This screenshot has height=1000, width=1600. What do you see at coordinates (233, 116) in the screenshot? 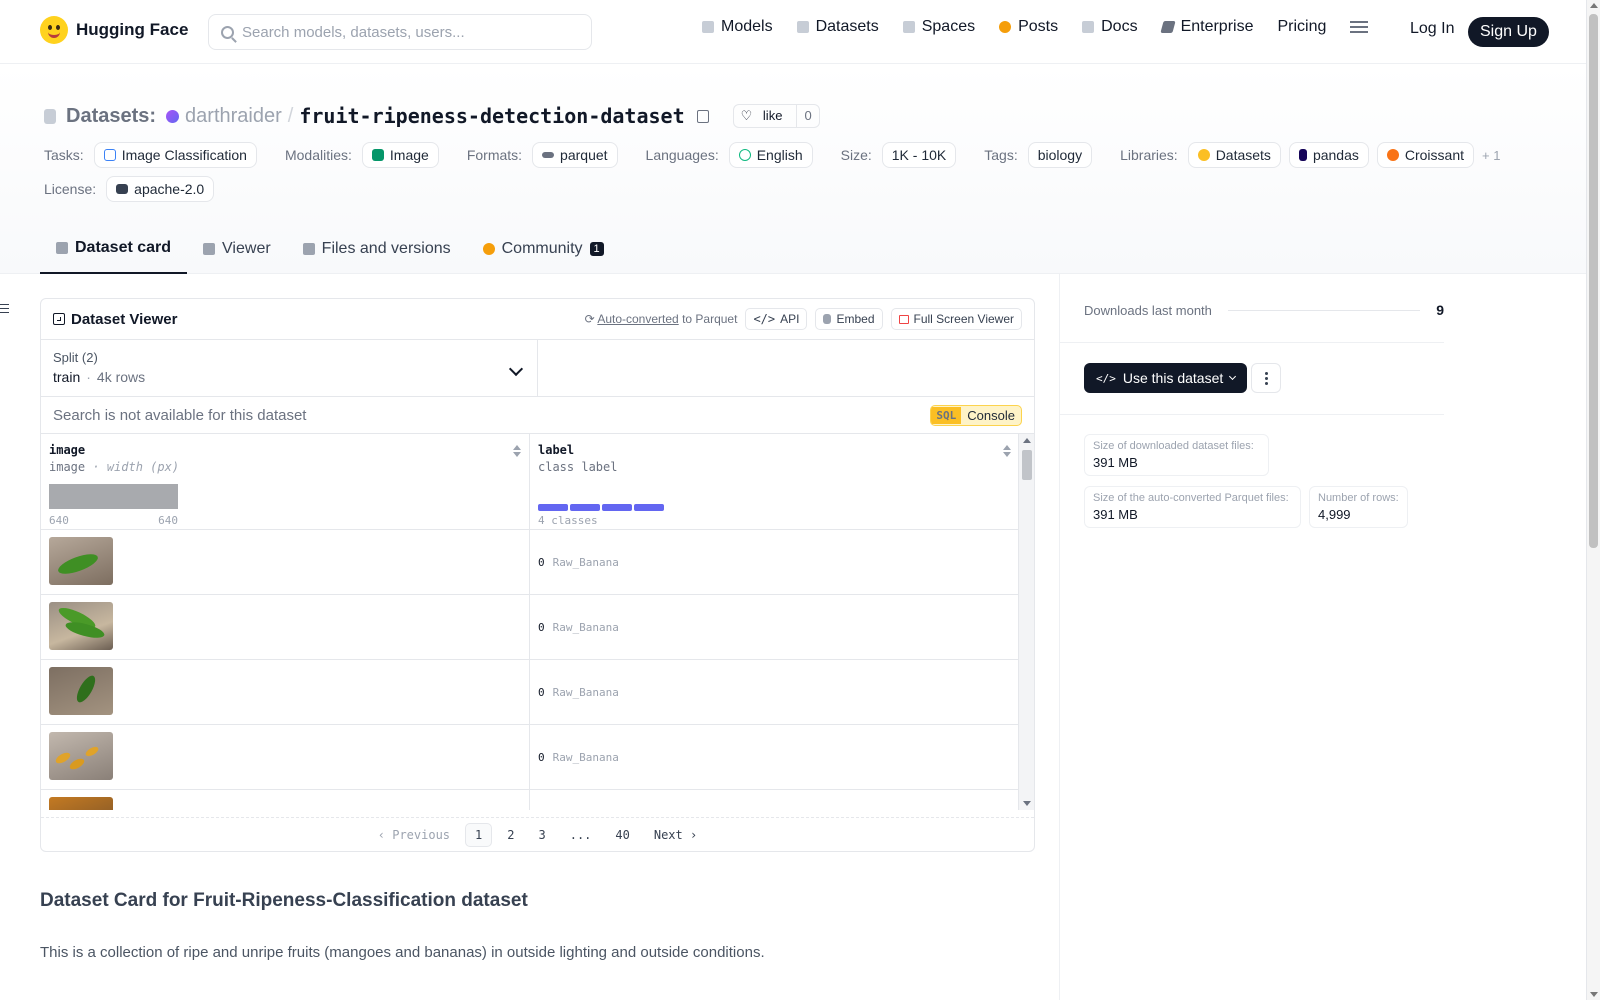
I see `repo-owner: darthraider` at bounding box center [233, 116].